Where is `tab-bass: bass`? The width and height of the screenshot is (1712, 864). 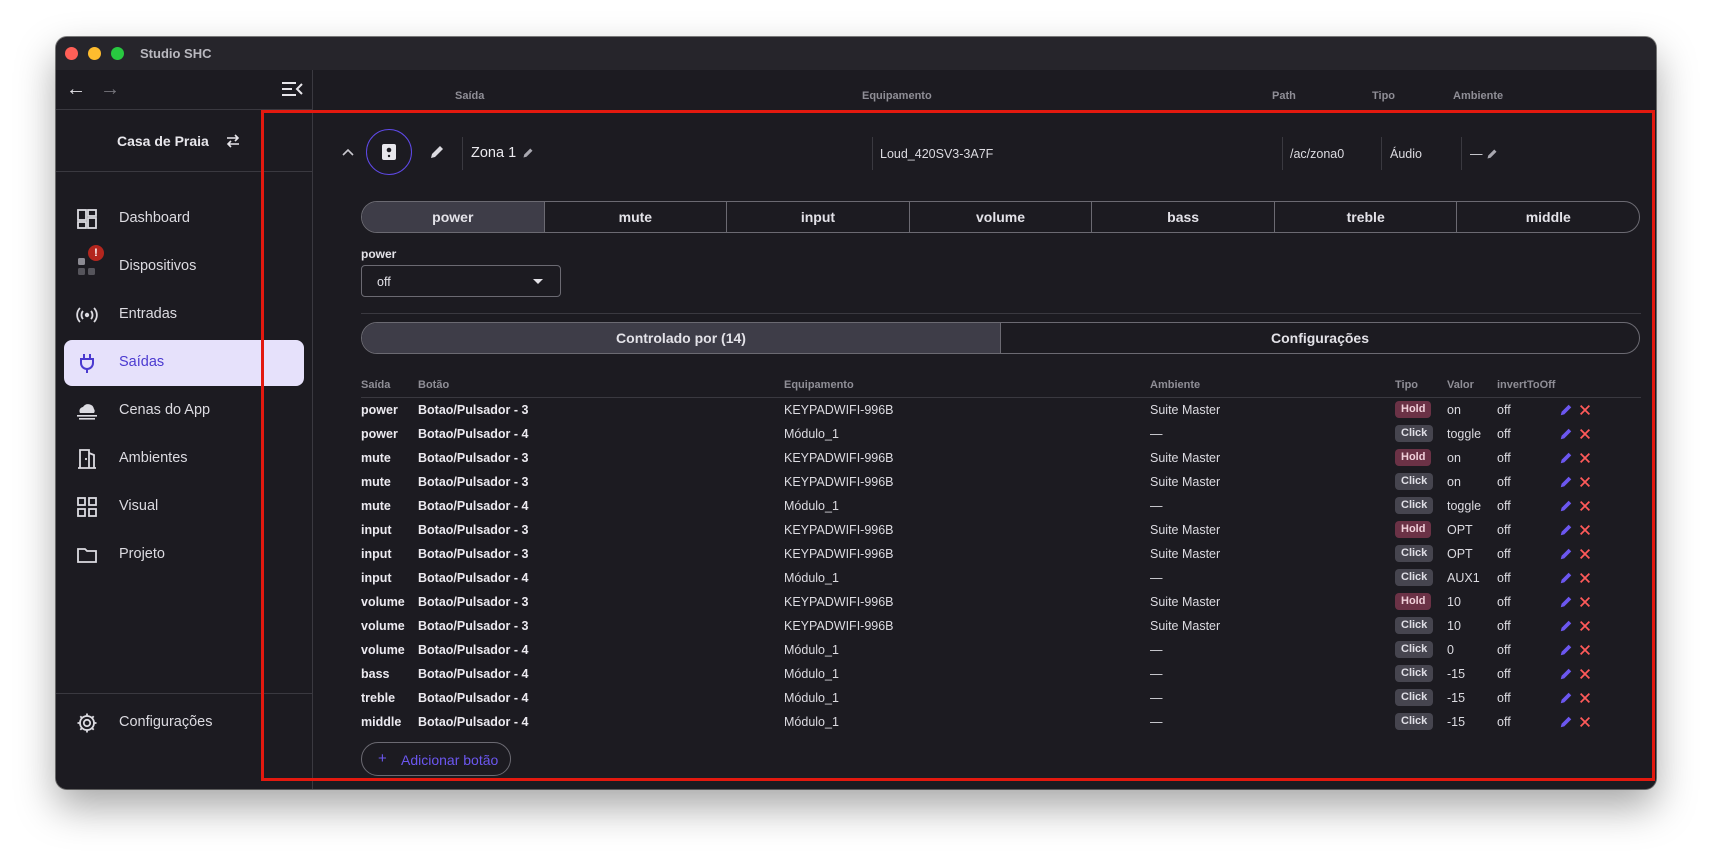 tab-bass: bass is located at coordinates (1183, 217).